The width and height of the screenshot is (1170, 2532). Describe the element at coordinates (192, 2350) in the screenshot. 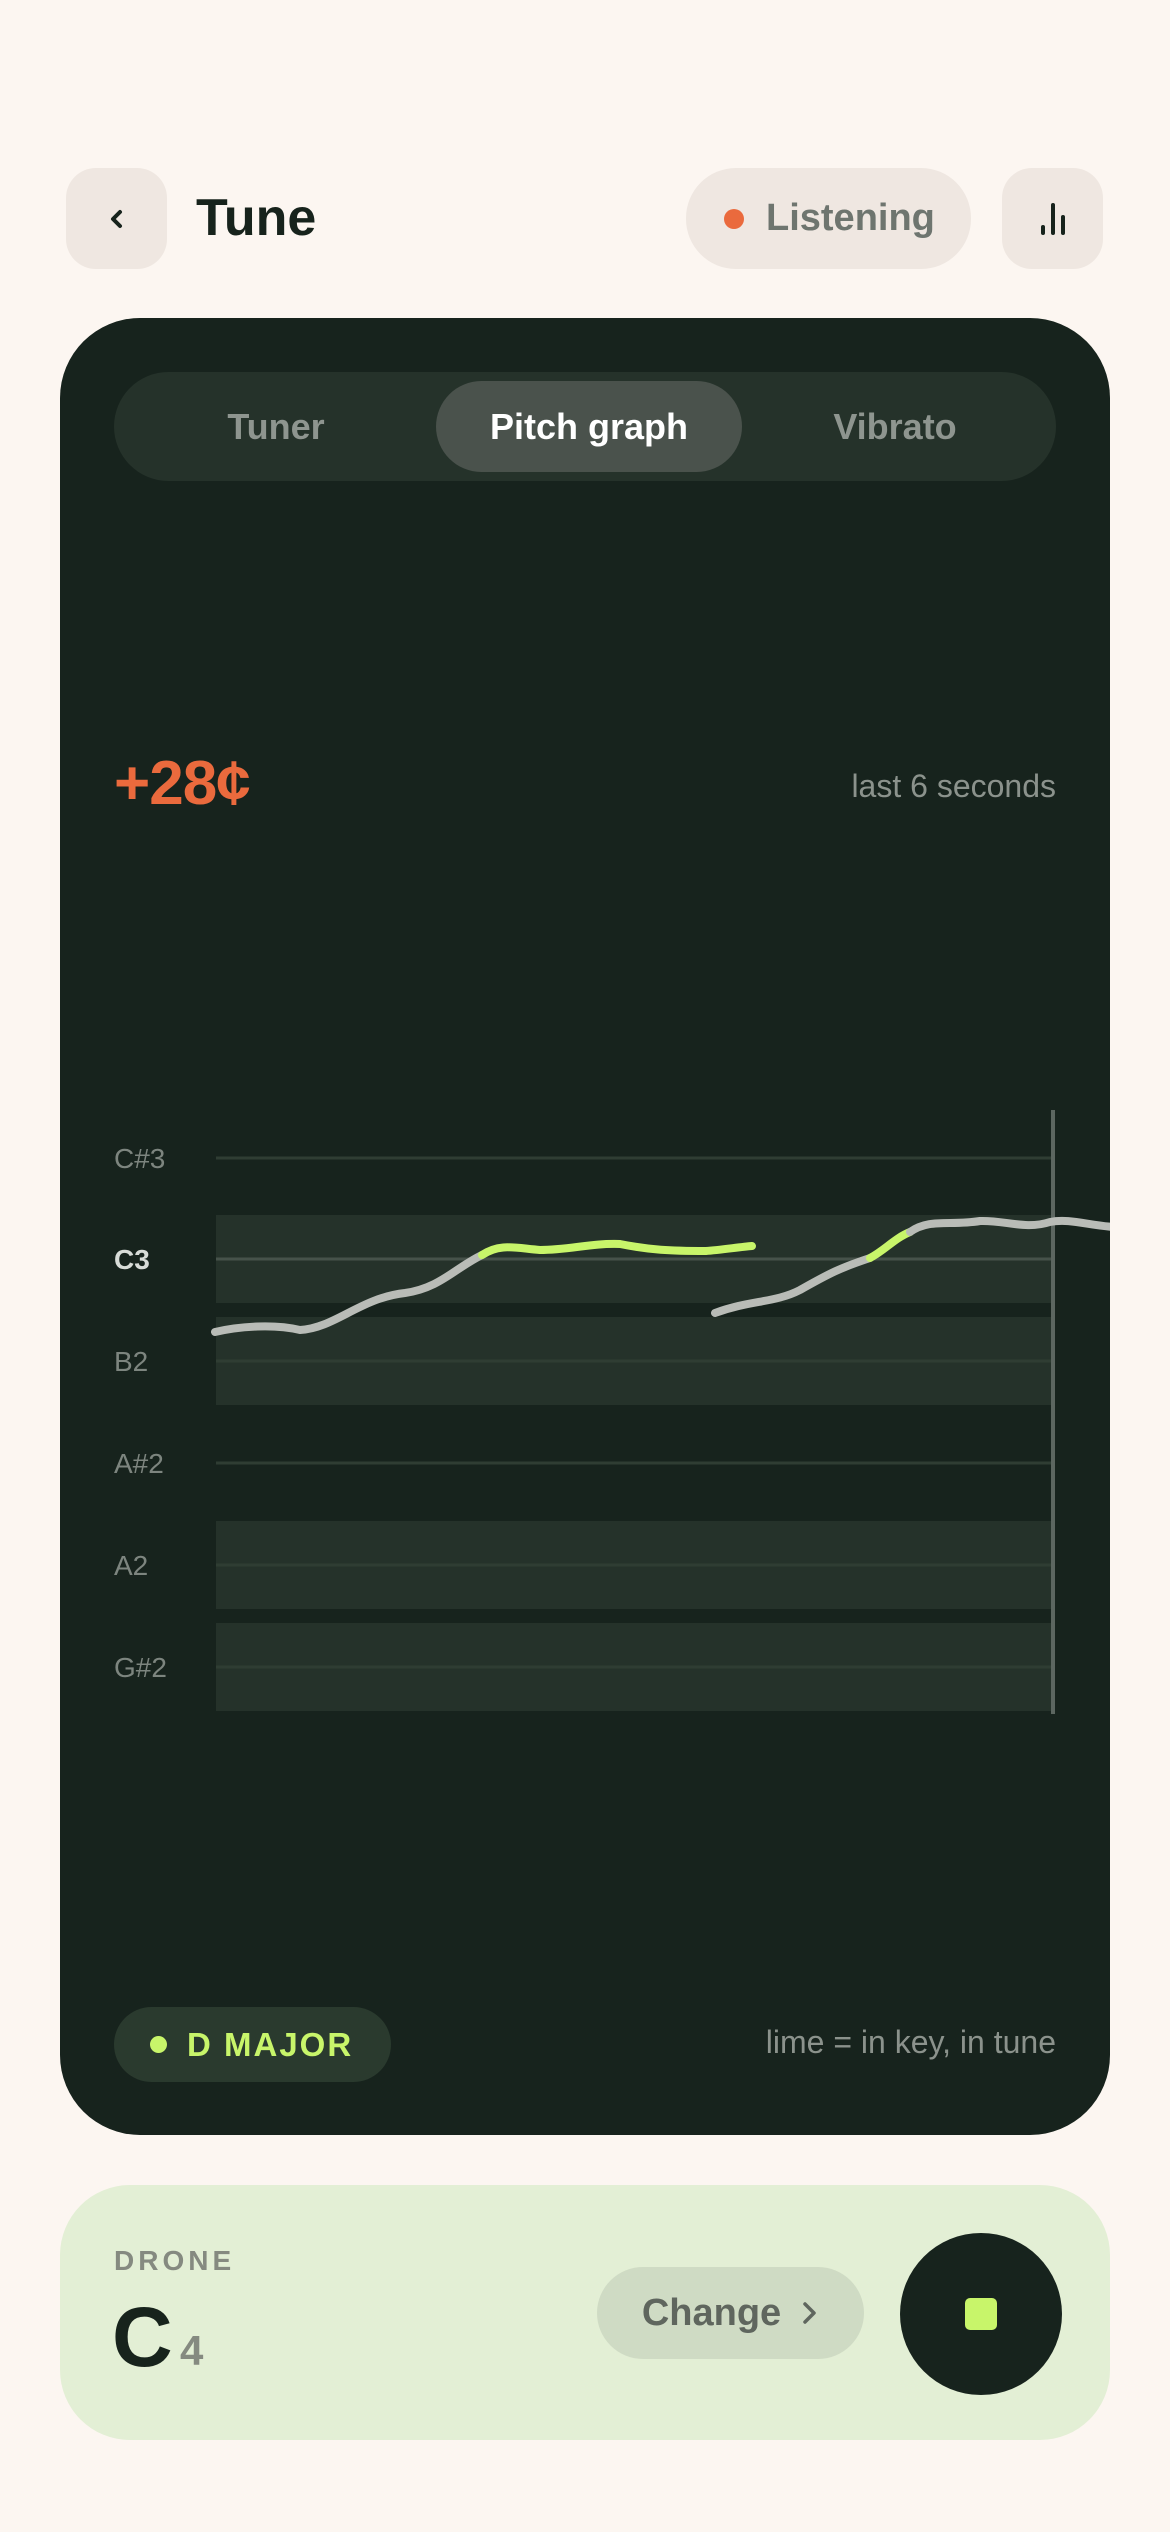

I see `drone-octave: 4` at that location.